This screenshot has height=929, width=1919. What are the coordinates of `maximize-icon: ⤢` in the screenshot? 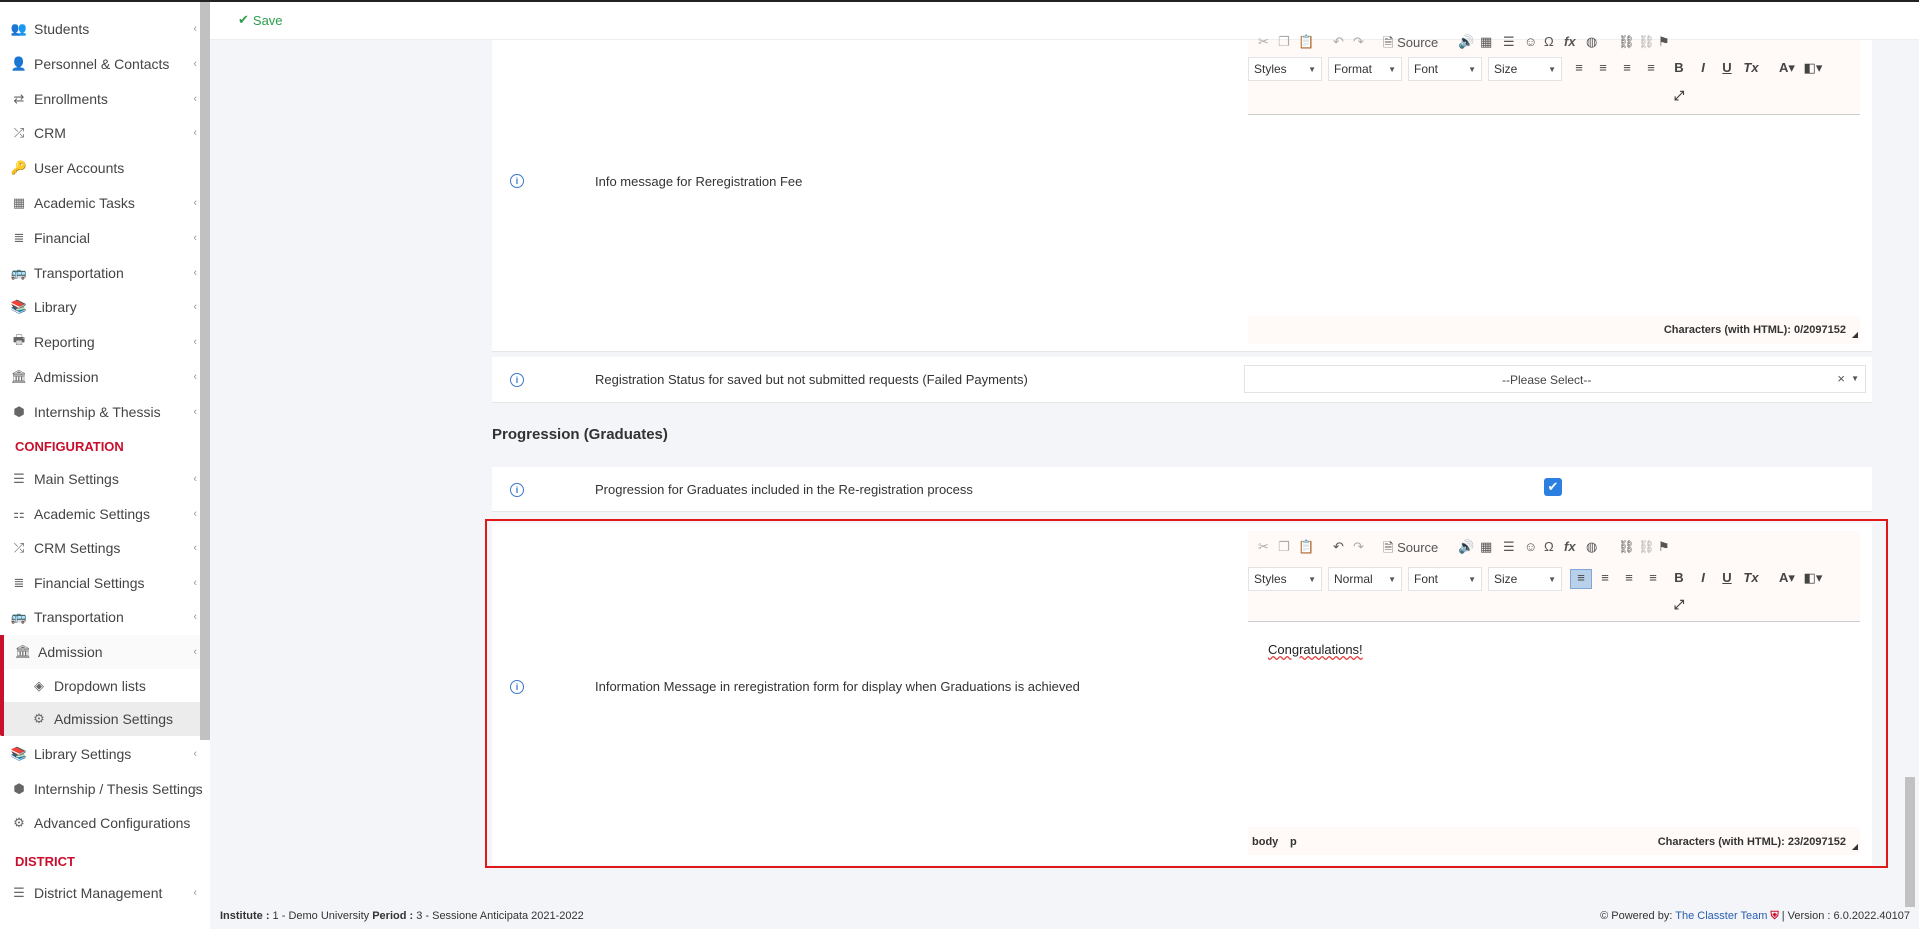 It's located at (1679, 96).